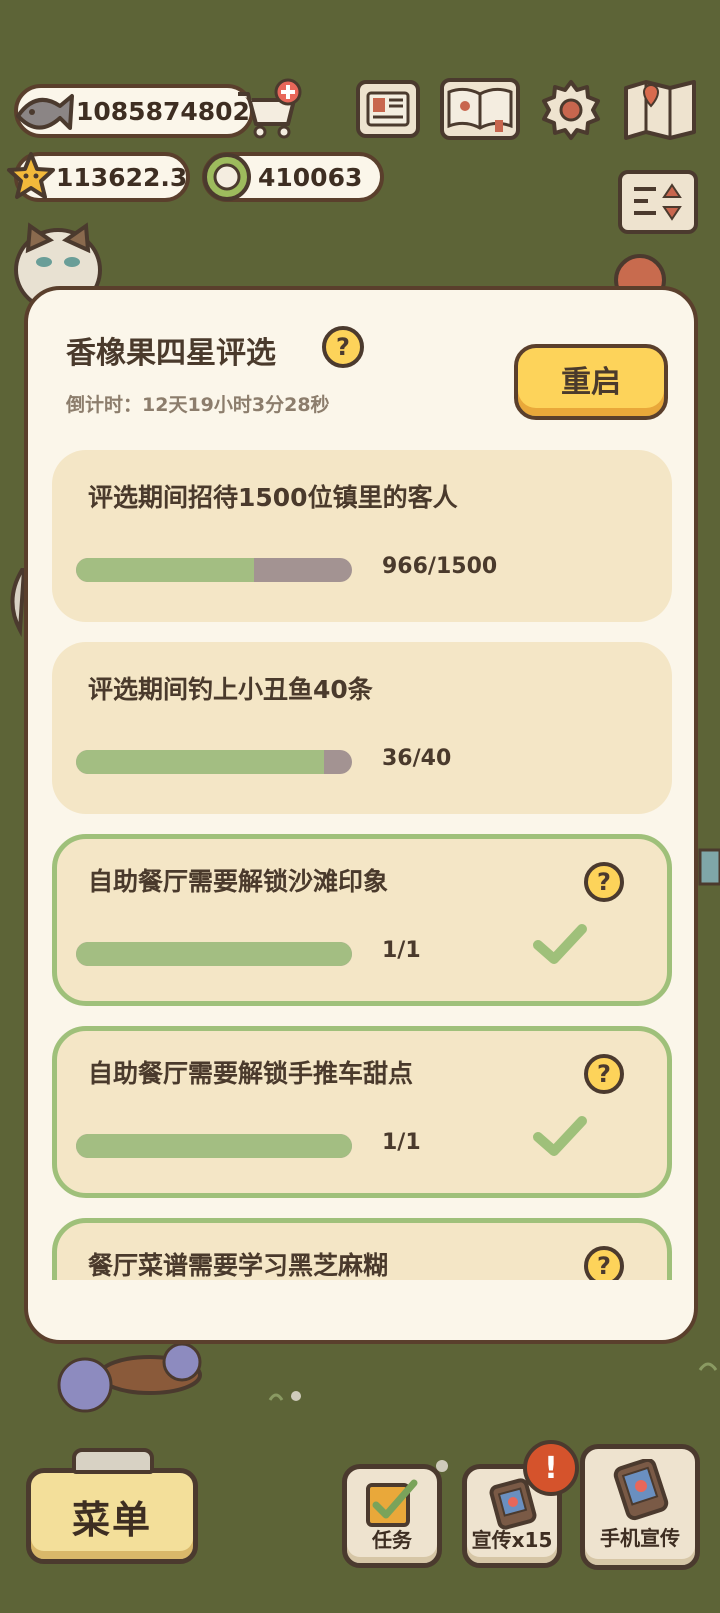 The image size is (720, 1613). Describe the element at coordinates (417, 758) in the screenshot. I see `progress-text: 36/40` at that location.